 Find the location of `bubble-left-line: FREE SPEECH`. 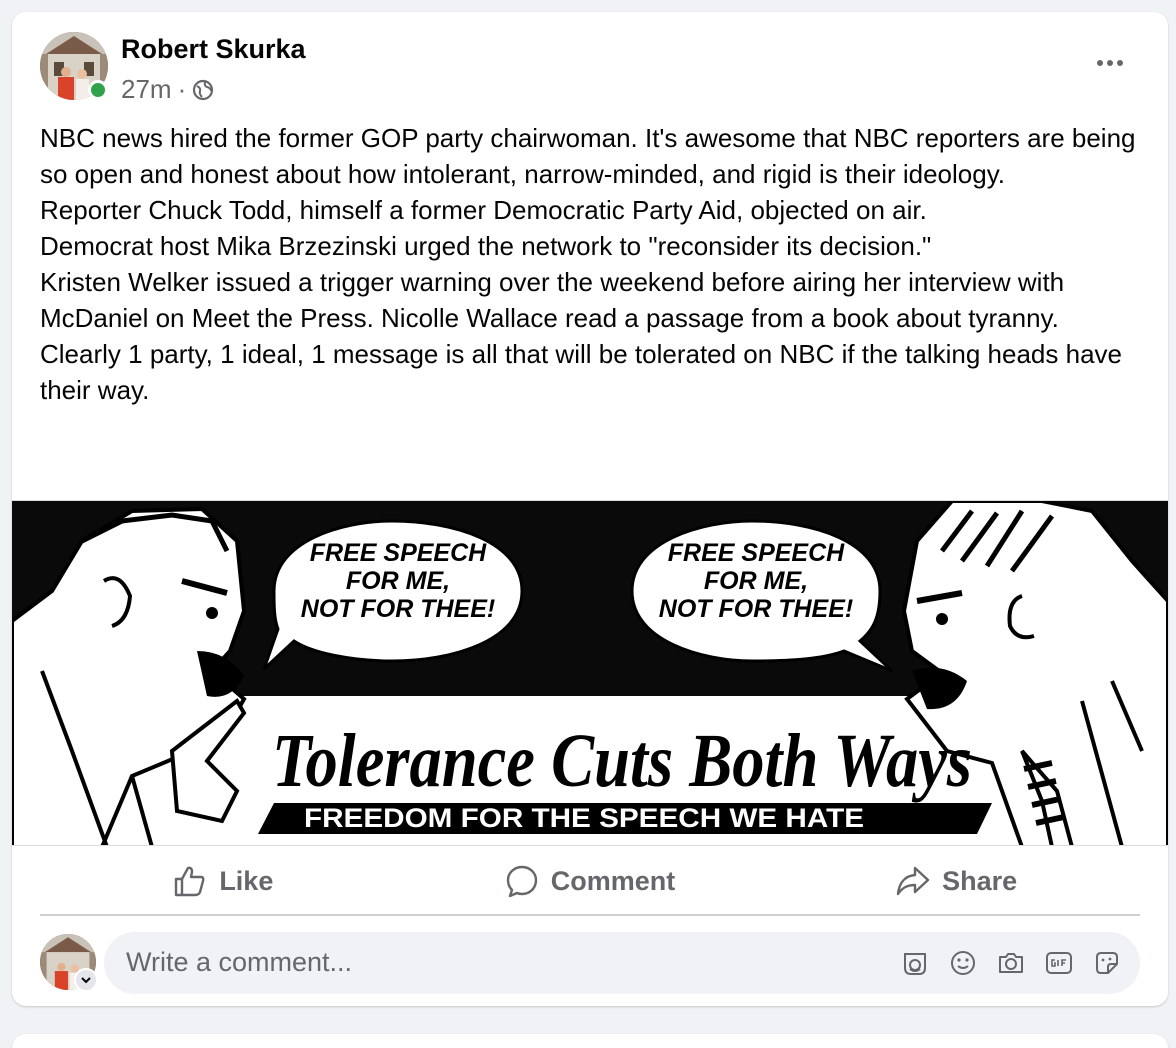

bubble-left-line: FREE SPEECH is located at coordinates (398, 553).